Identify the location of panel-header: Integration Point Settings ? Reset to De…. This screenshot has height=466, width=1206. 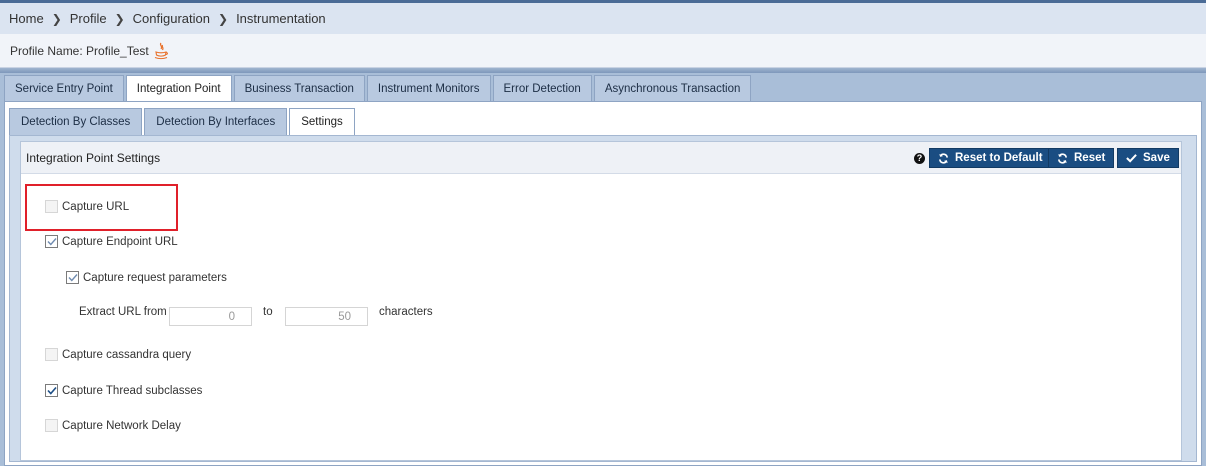
(601, 158).